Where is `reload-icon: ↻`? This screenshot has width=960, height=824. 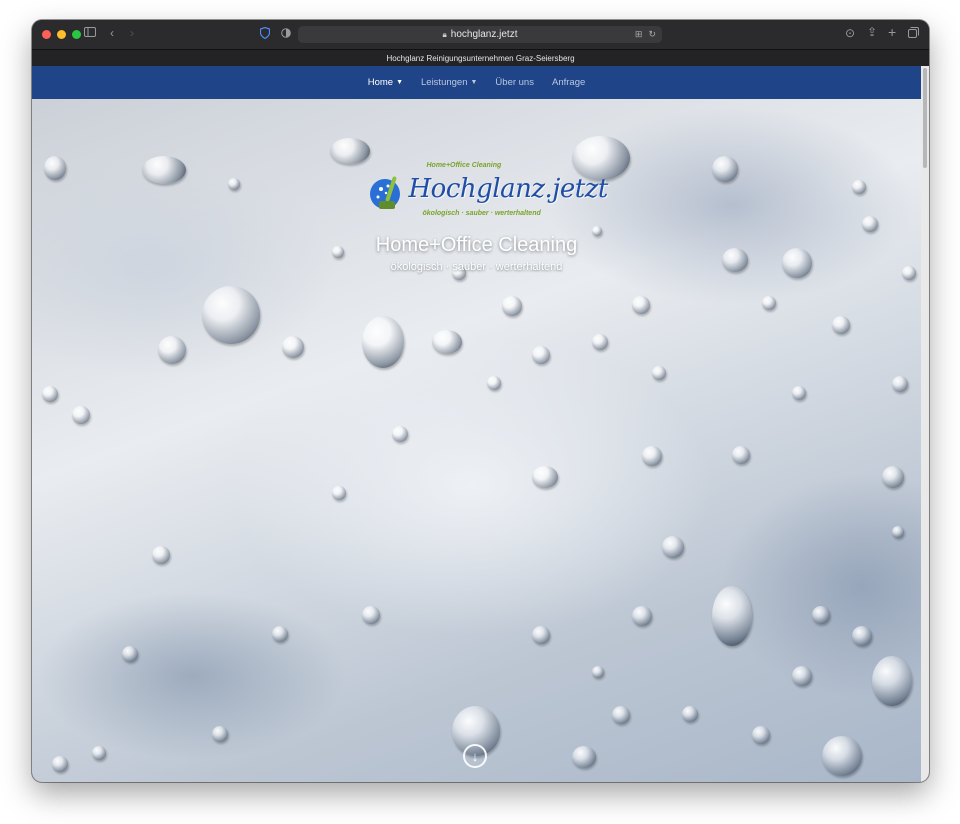
reload-icon: ↻ is located at coordinates (652, 34).